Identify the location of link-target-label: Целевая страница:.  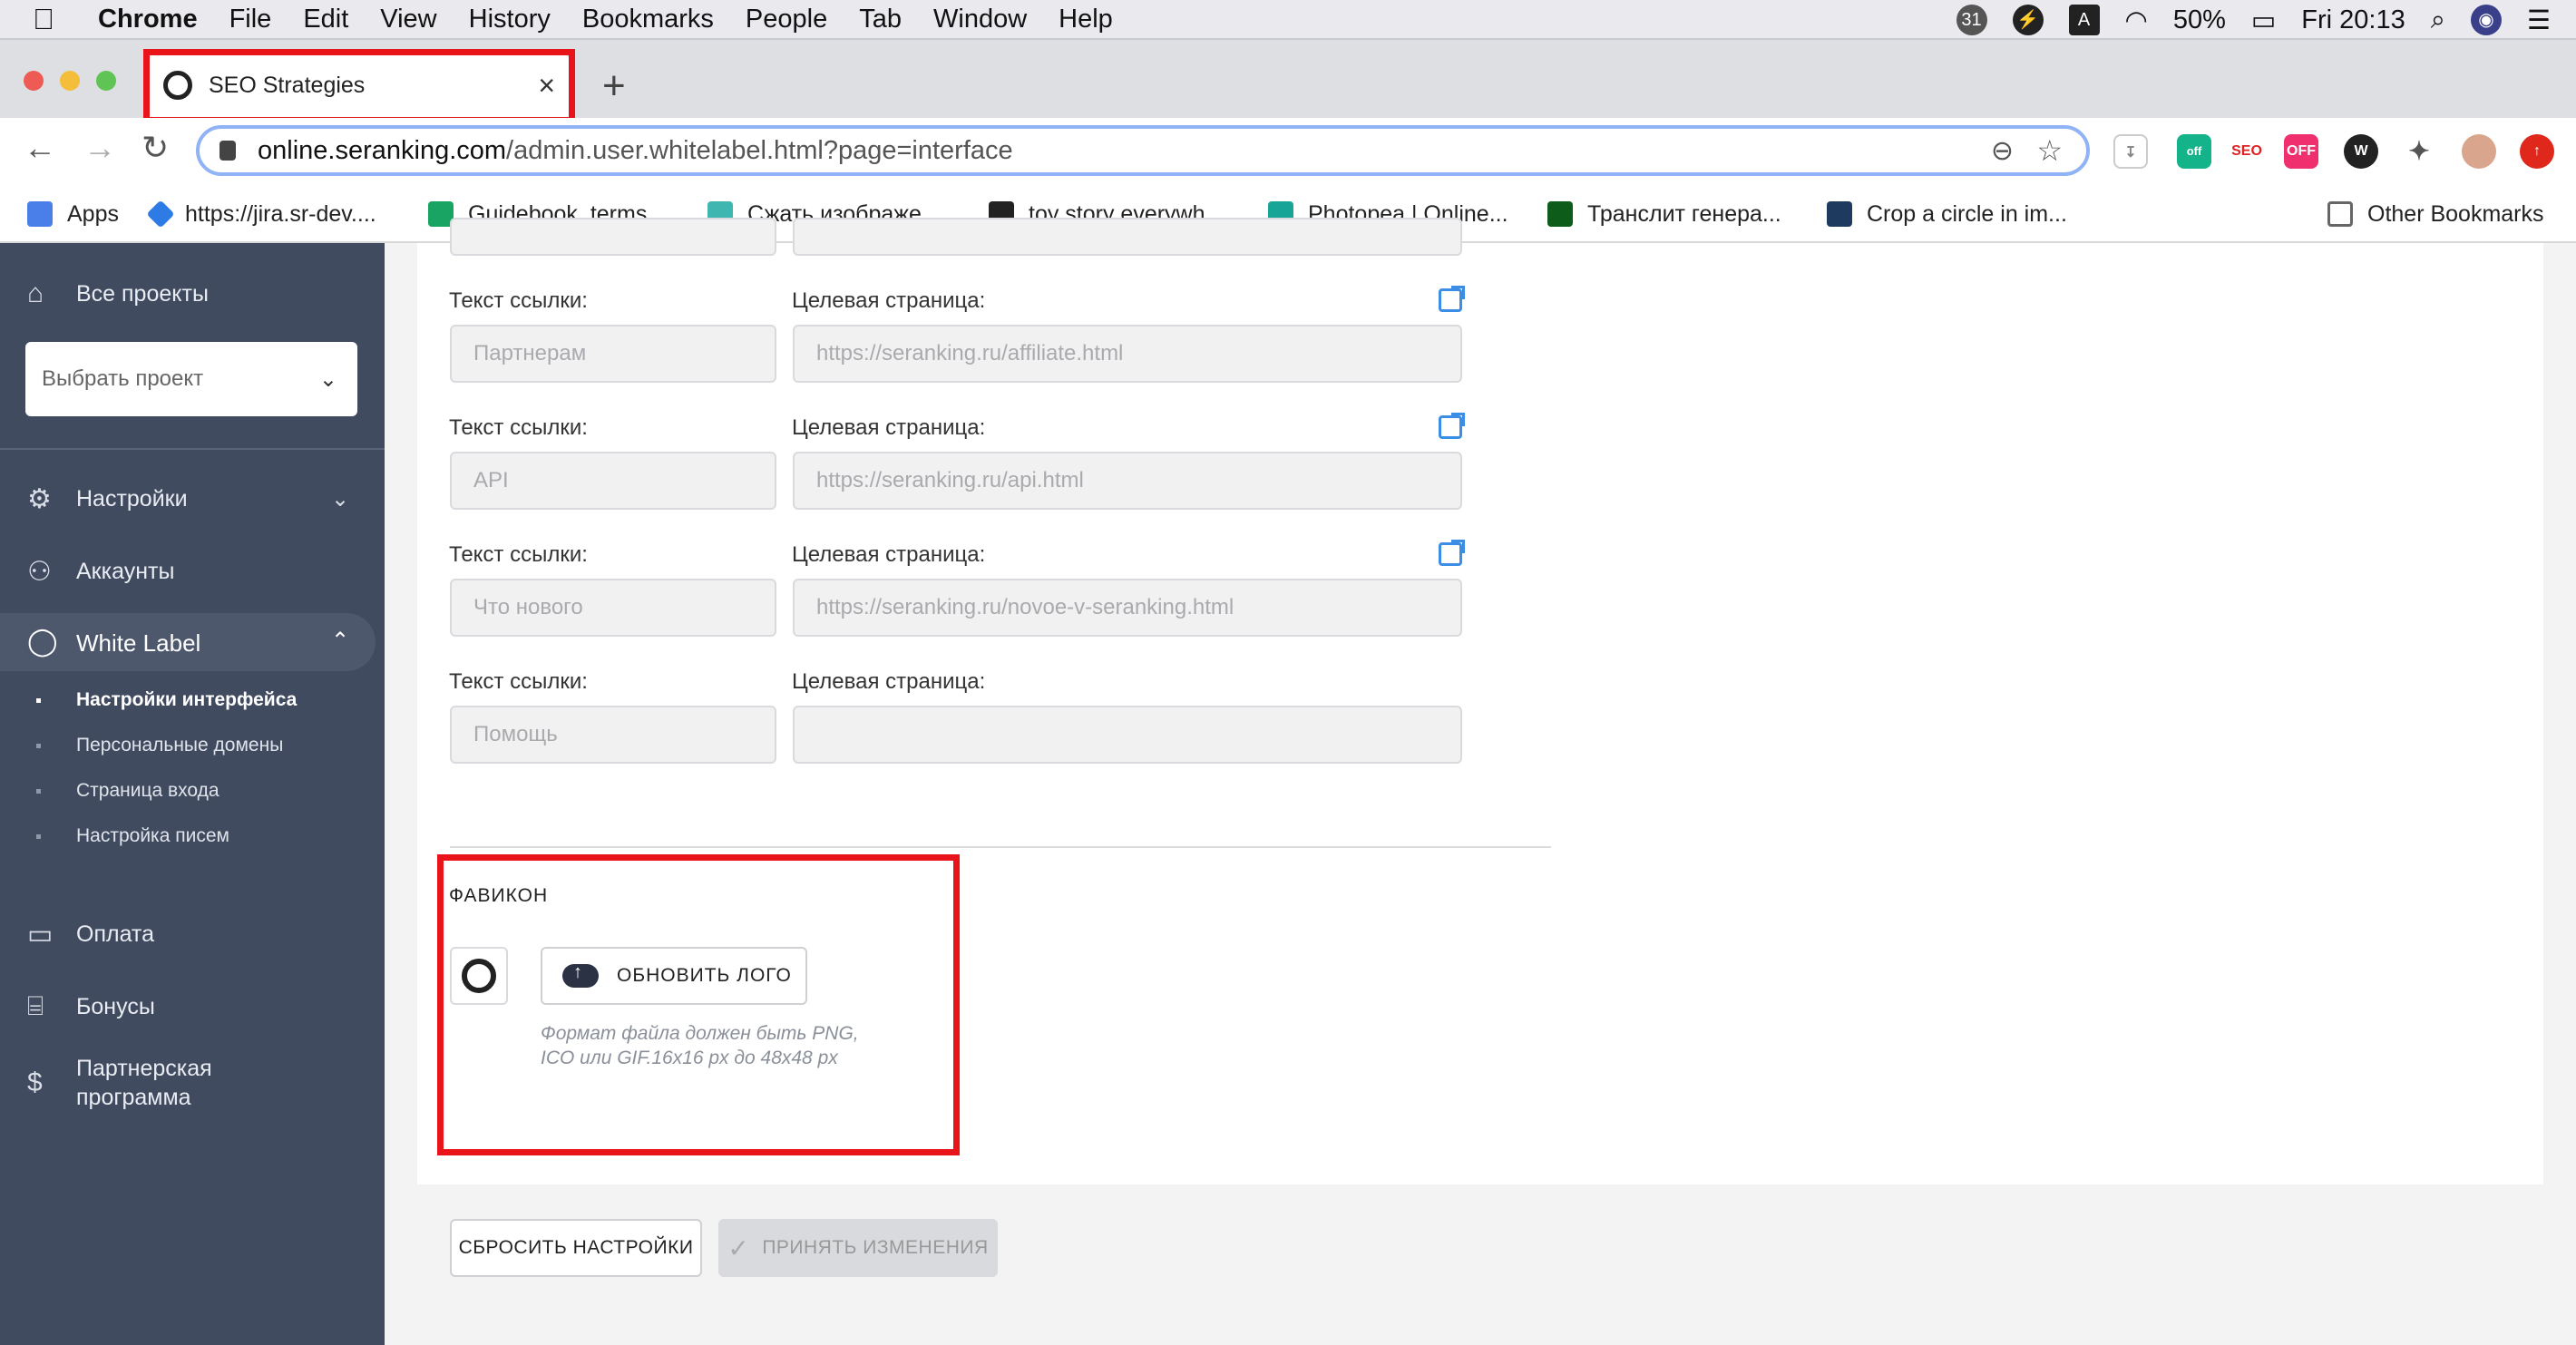
(889, 427).